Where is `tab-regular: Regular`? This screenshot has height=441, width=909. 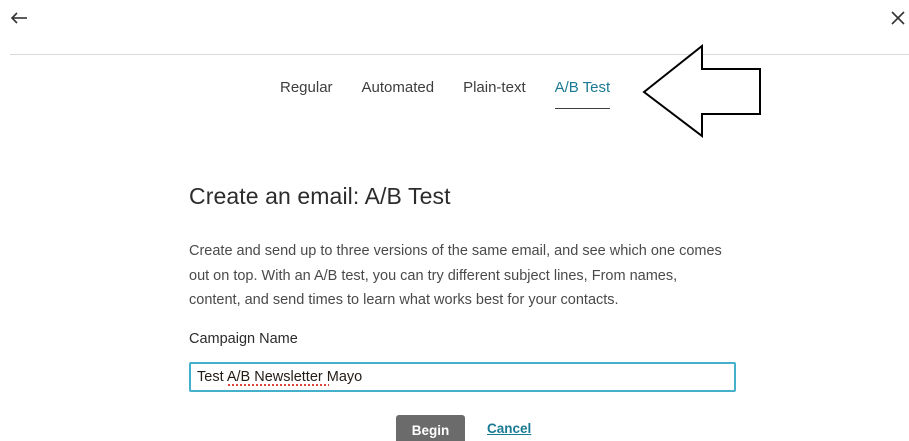 tab-regular: Regular is located at coordinates (306, 94).